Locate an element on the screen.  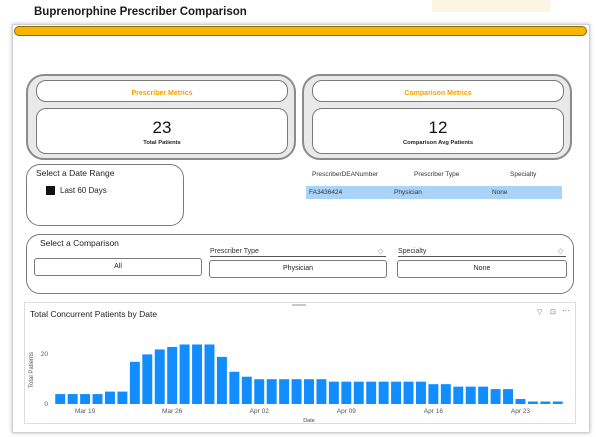
table-header-specialty: Specialty is located at coordinates (523, 174).